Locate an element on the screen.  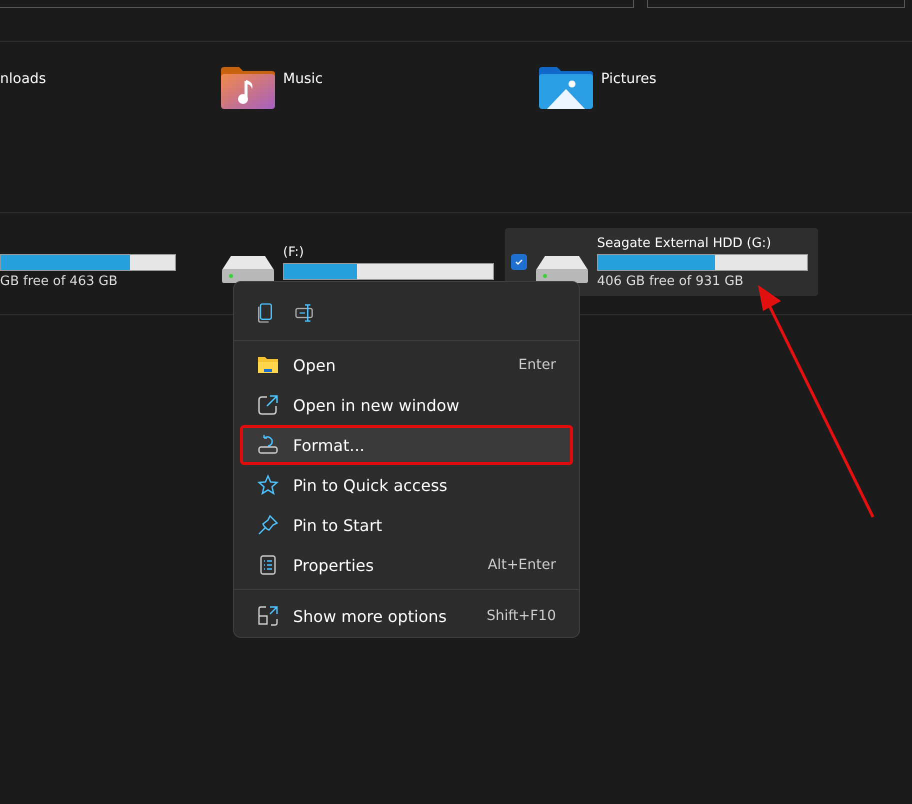
pictures-folder-icon is located at coordinates (566, 88).